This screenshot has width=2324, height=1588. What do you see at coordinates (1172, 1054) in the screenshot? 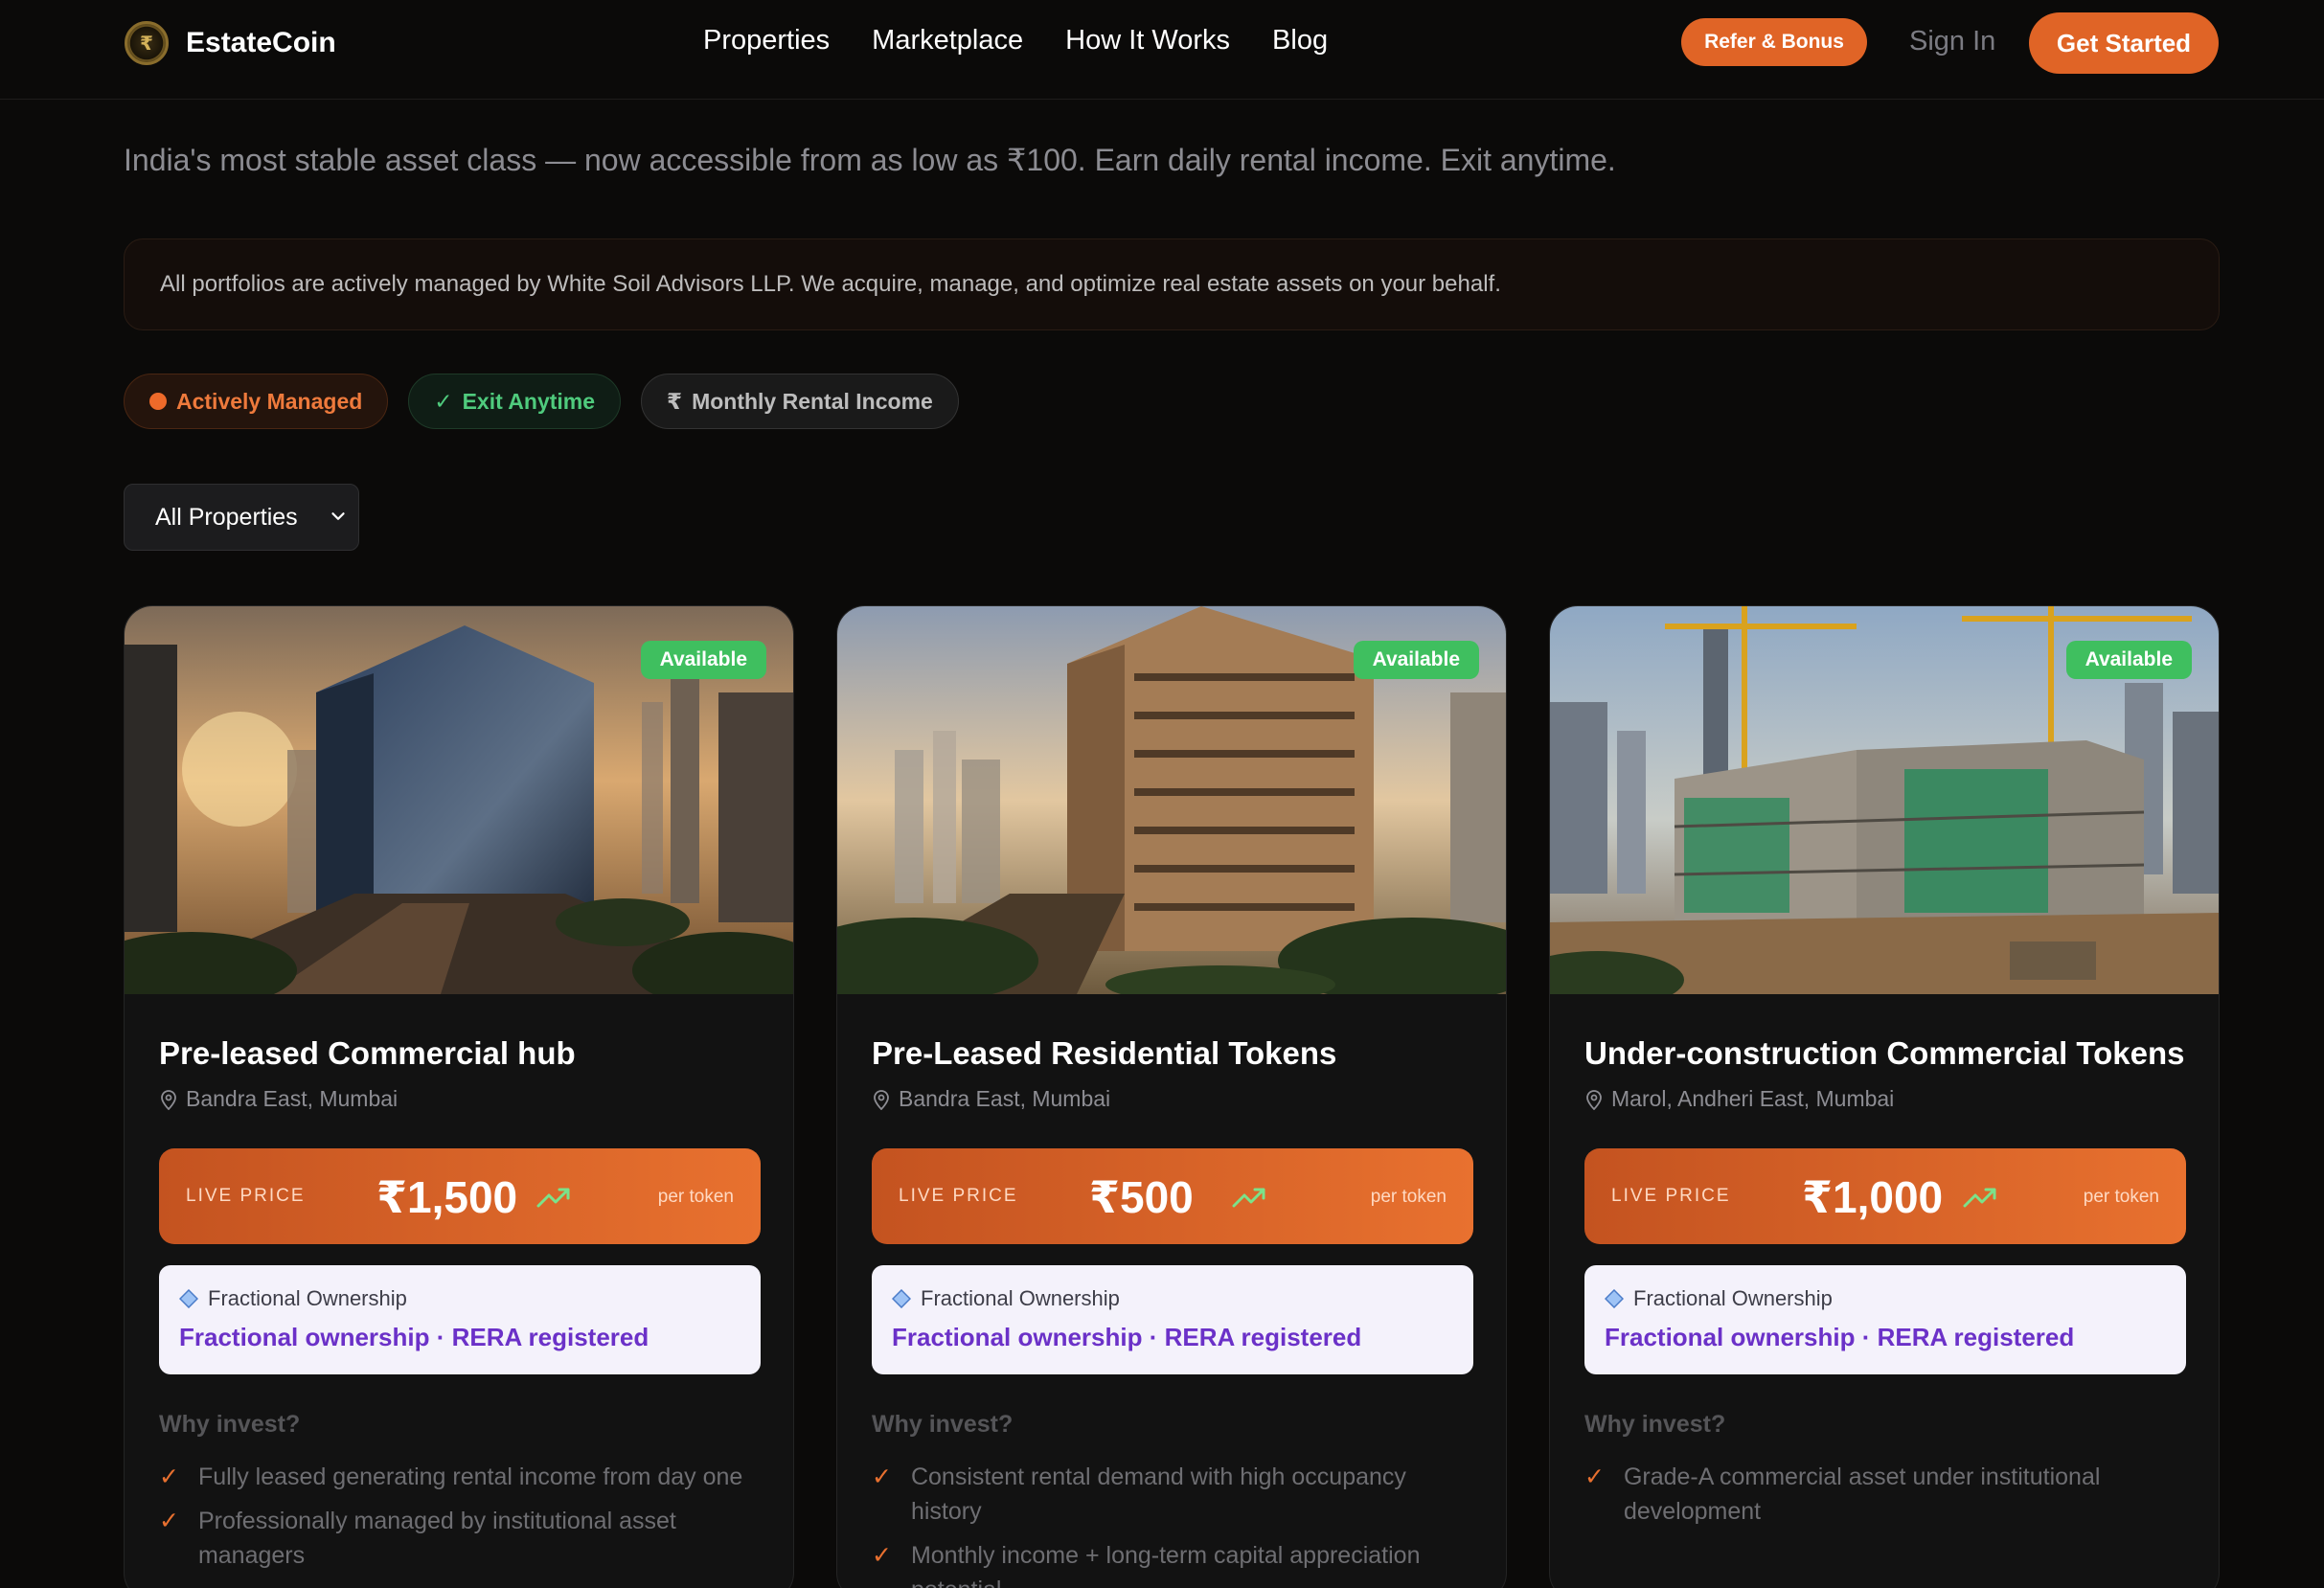
I see `property-title: Pre-Leased Residential Tokens` at bounding box center [1172, 1054].